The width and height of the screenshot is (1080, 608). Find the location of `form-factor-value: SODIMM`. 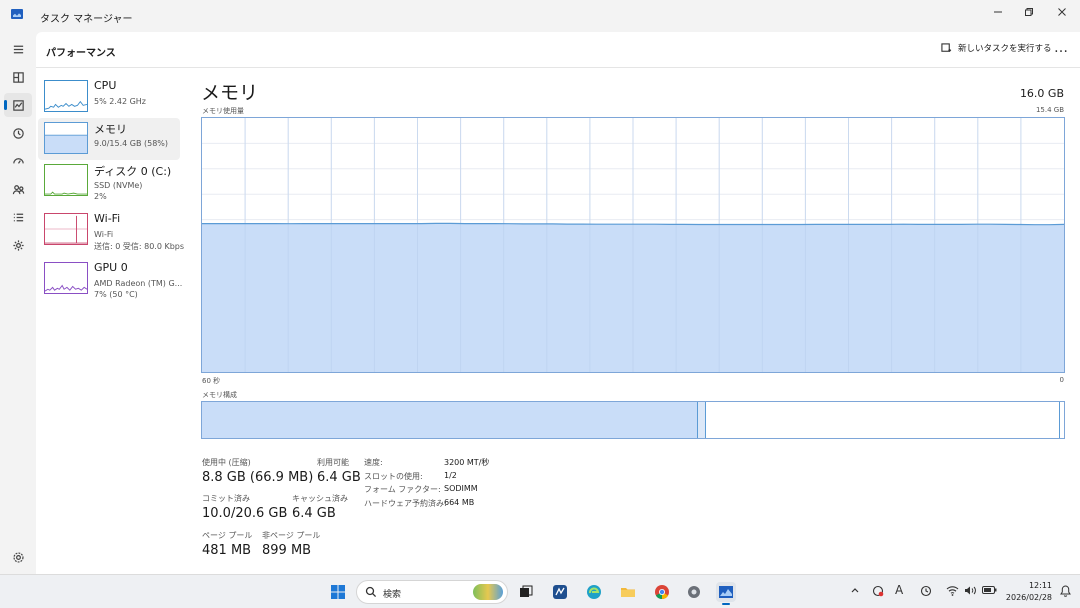

form-factor-value: SODIMM is located at coordinates (461, 488).